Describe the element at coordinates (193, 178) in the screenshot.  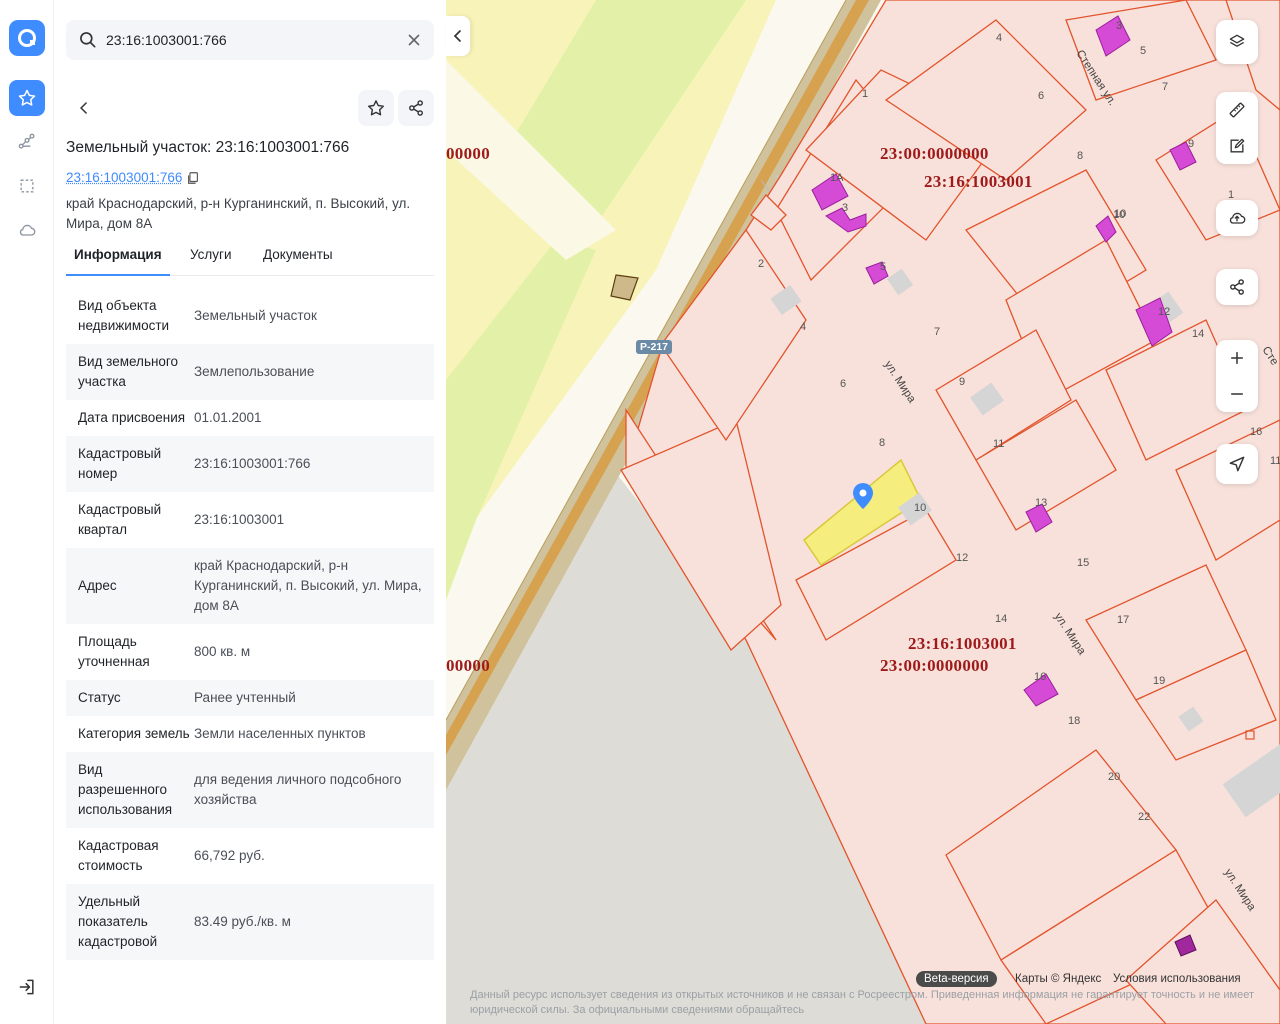
I see `copy-icon` at that location.